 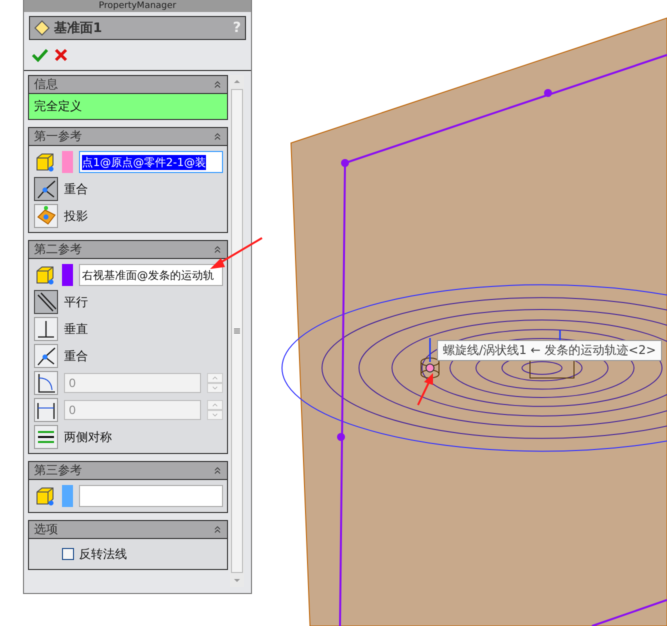 What do you see at coordinates (42, 28) in the screenshot?
I see `plane-icon` at bounding box center [42, 28].